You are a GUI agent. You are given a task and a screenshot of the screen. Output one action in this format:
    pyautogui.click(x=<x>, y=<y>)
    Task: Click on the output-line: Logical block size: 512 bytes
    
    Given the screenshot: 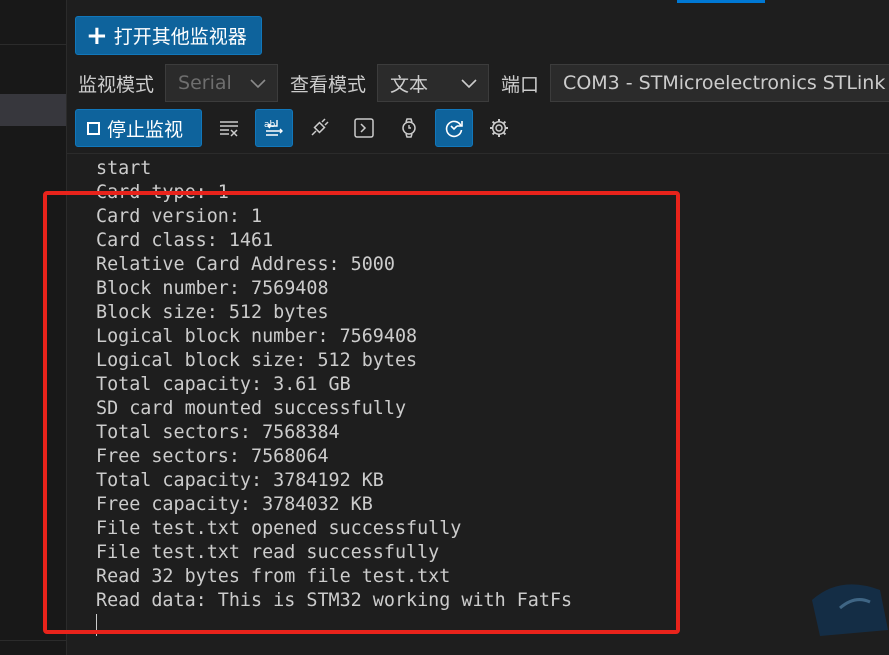 What is the action you would take?
    pyautogui.click(x=257, y=360)
    